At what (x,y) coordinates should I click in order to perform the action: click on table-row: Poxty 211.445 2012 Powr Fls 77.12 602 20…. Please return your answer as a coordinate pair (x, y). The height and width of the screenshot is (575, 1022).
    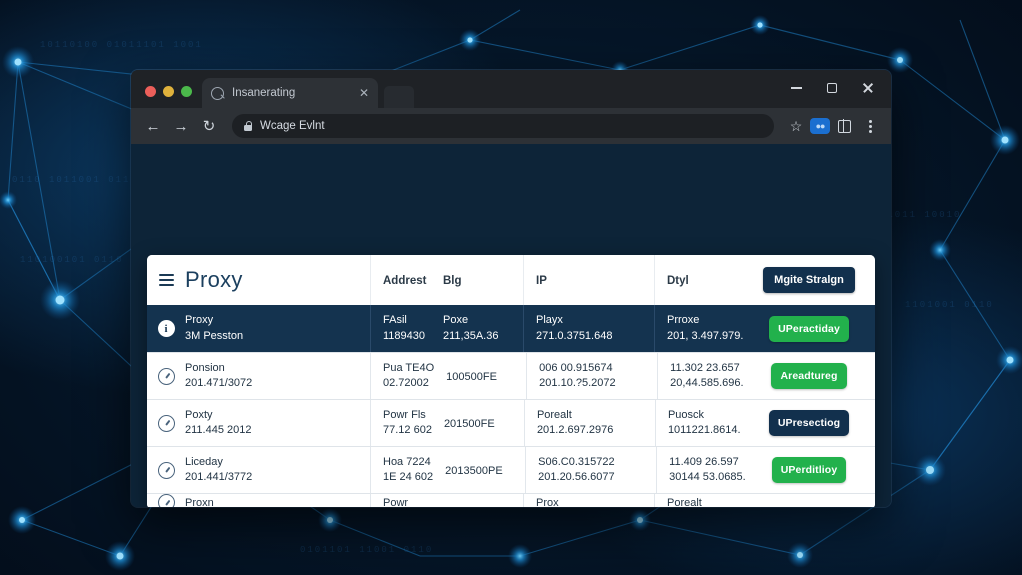
    Looking at the image, I should click on (511, 422).